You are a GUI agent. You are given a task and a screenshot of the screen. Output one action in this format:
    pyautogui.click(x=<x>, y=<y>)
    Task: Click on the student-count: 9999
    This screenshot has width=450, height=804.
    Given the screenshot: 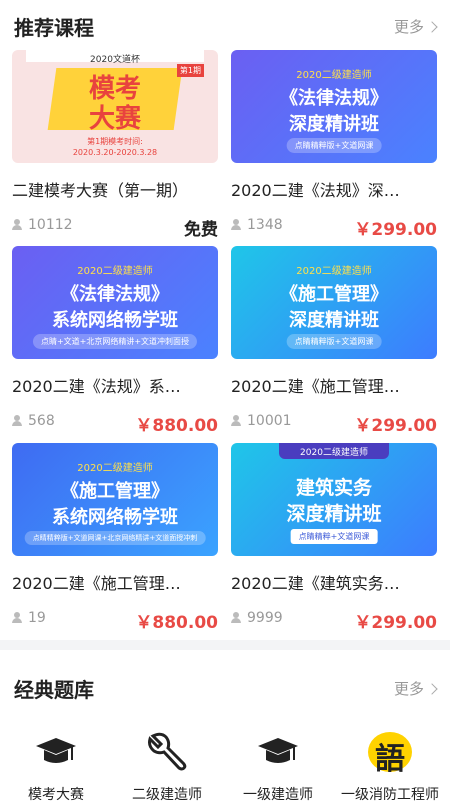 What is the action you would take?
    pyautogui.click(x=257, y=618)
    